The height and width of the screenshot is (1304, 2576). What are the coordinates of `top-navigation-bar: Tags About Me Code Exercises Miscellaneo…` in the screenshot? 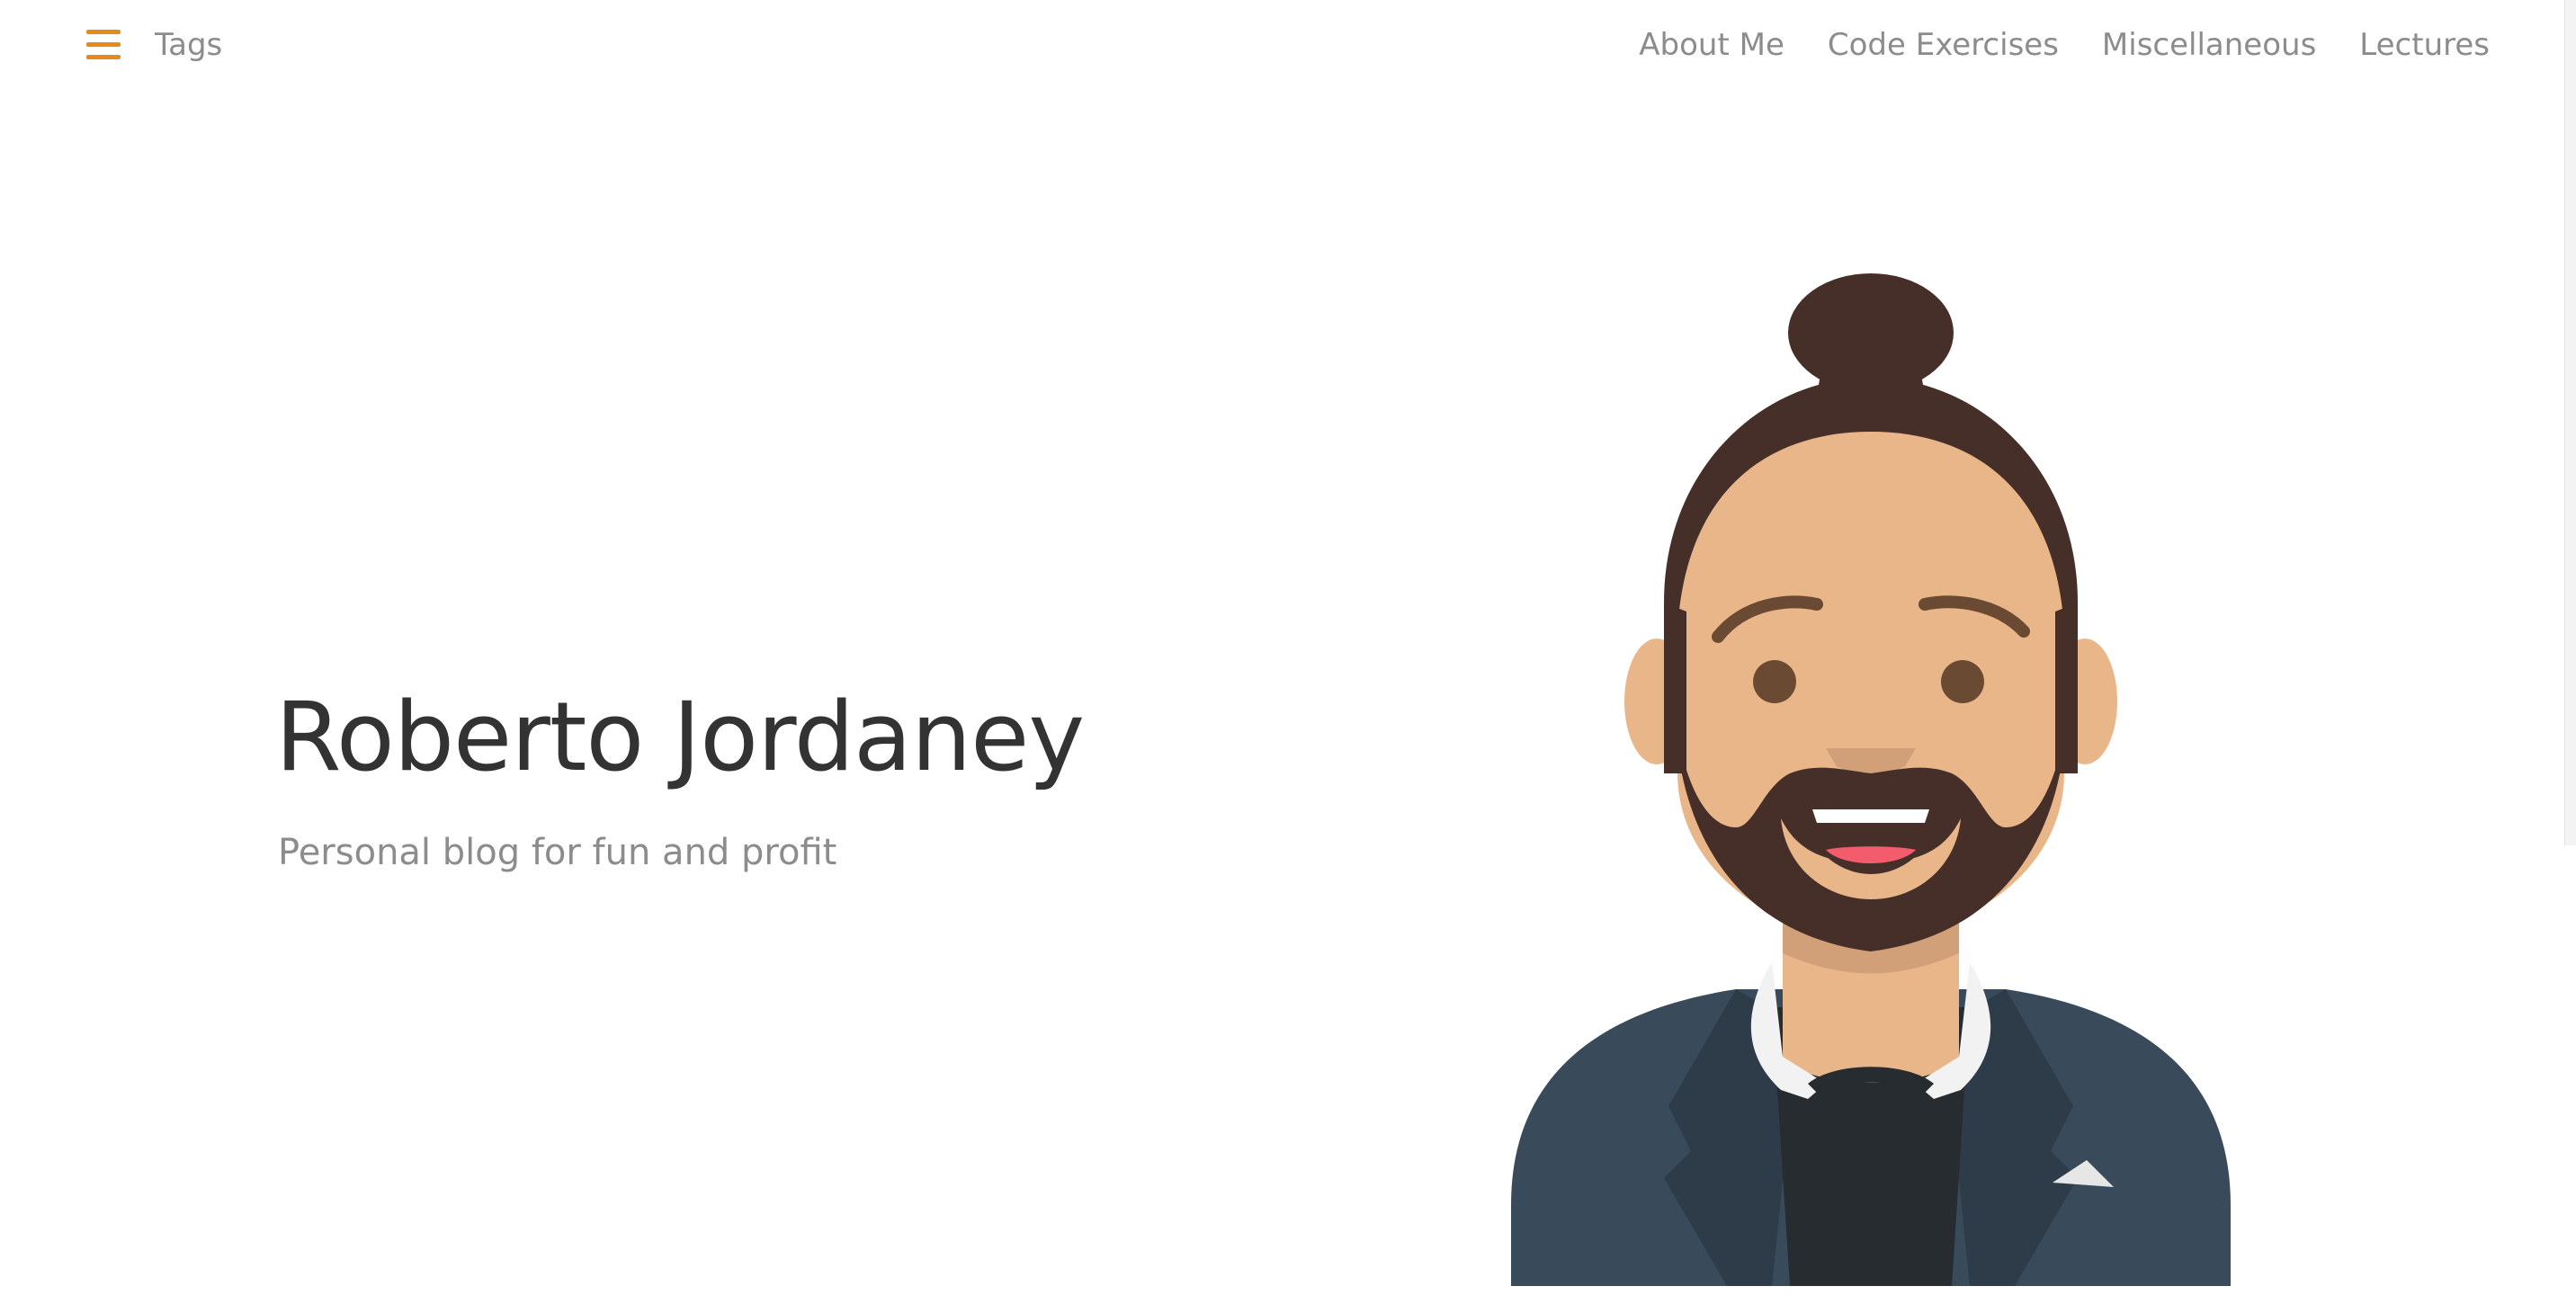 It's located at (1288, 45).